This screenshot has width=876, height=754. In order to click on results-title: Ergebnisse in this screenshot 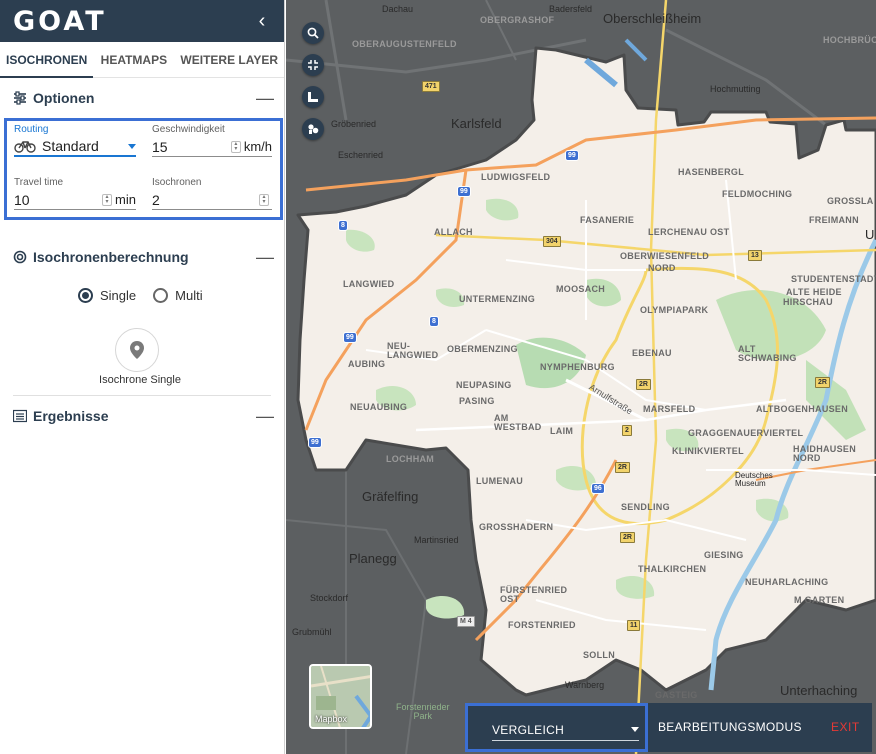, I will do `click(71, 416)`.